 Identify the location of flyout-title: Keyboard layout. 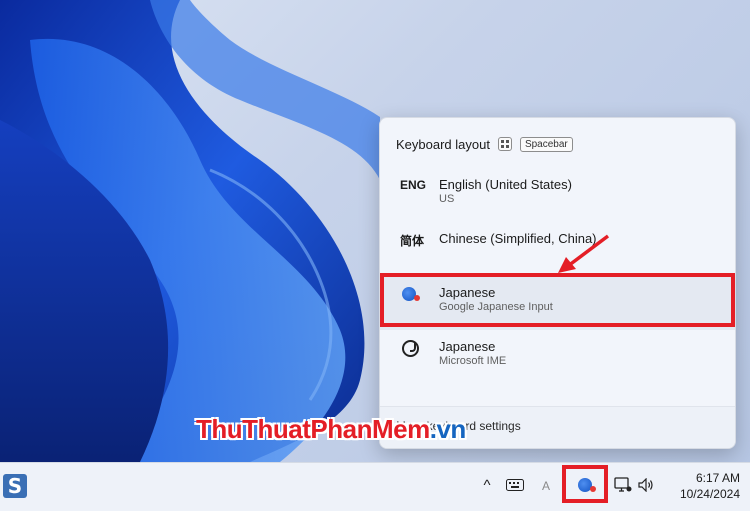
(443, 144).